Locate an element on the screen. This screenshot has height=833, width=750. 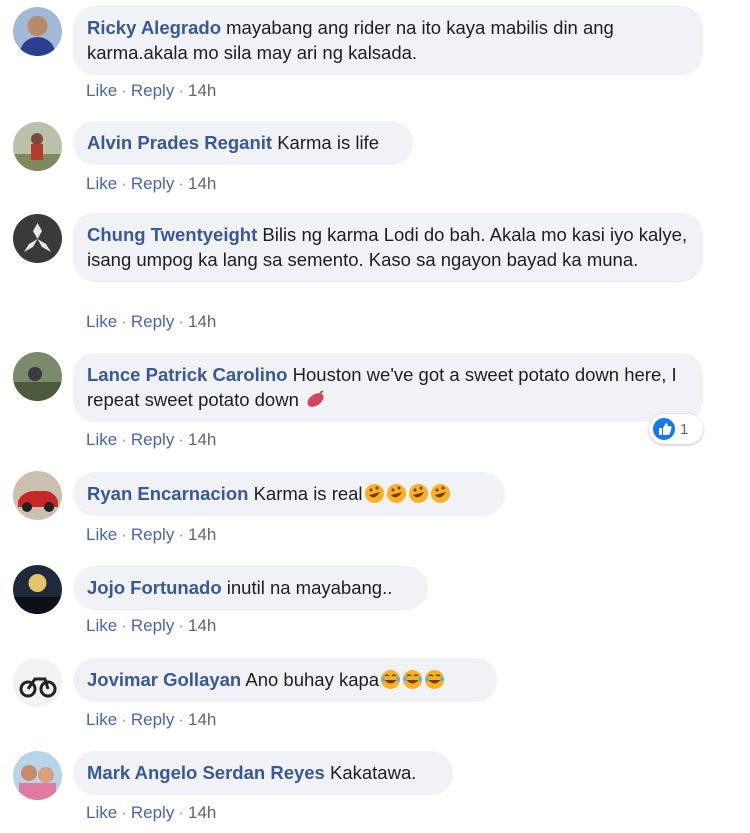
reaction-count-value: 1 is located at coordinates (684, 429).